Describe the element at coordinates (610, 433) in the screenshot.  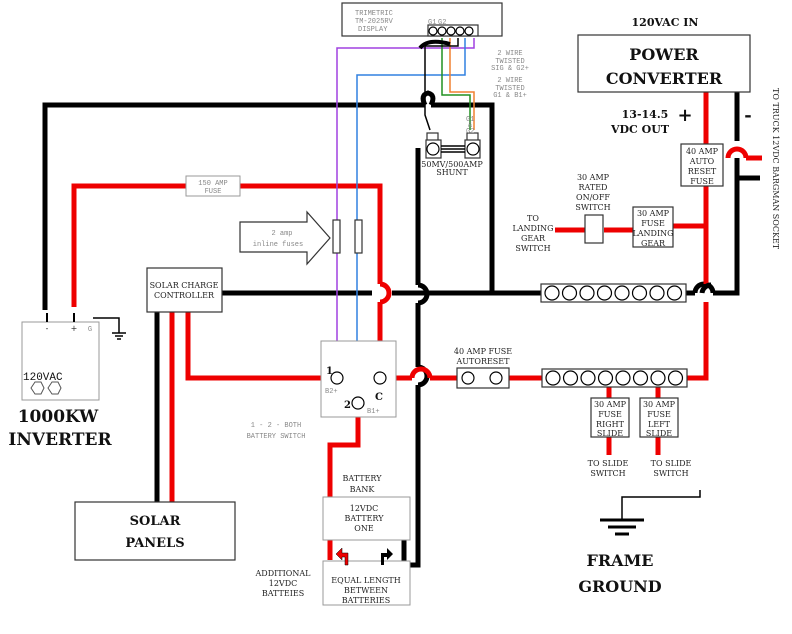
I see `fuse-label: SLIDE` at that location.